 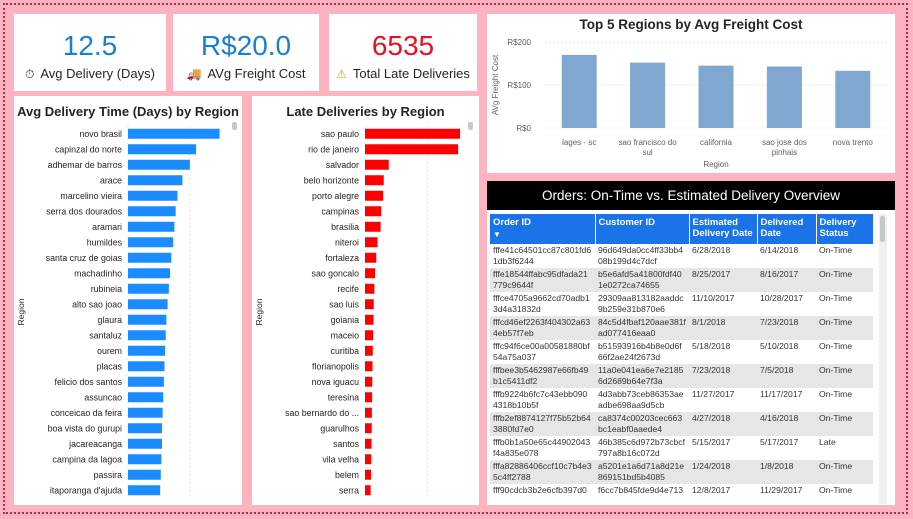 I want to click on column-header: Delivered Date, so click(x=787, y=229).